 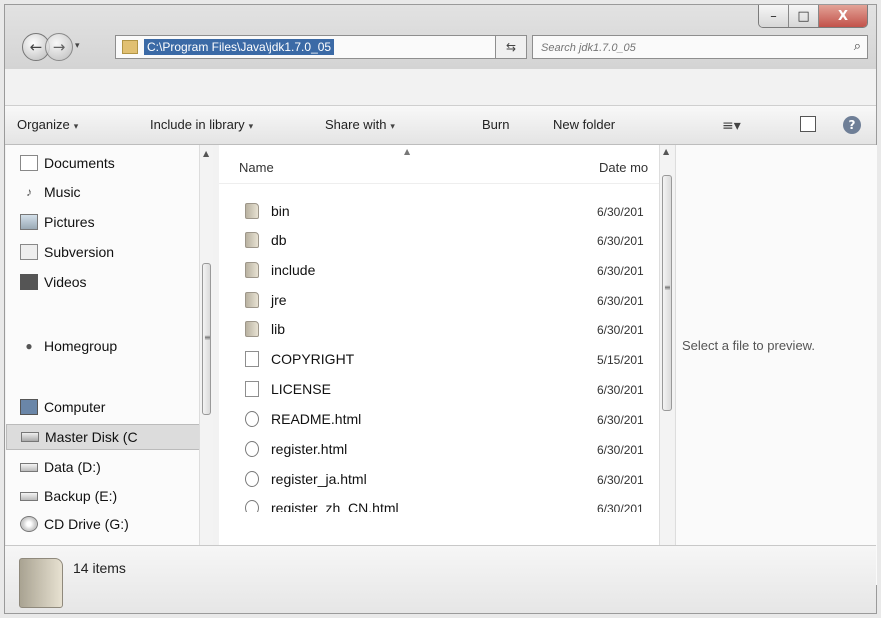 I want to click on sidebar-item-label: Backup (E:), so click(x=81, y=496).